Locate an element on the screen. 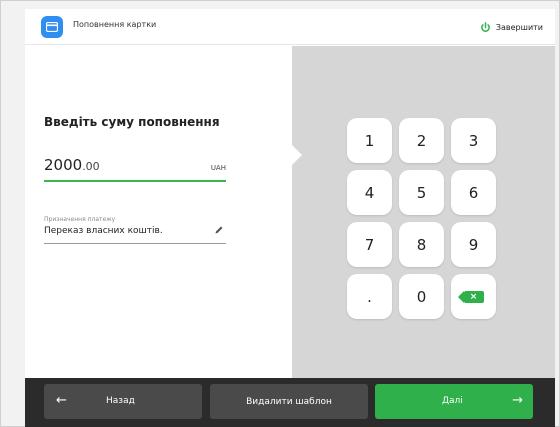 Image resolution: width=560 pixels, height=427 pixels. key-7: 7 is located at coordinates (369, 244).